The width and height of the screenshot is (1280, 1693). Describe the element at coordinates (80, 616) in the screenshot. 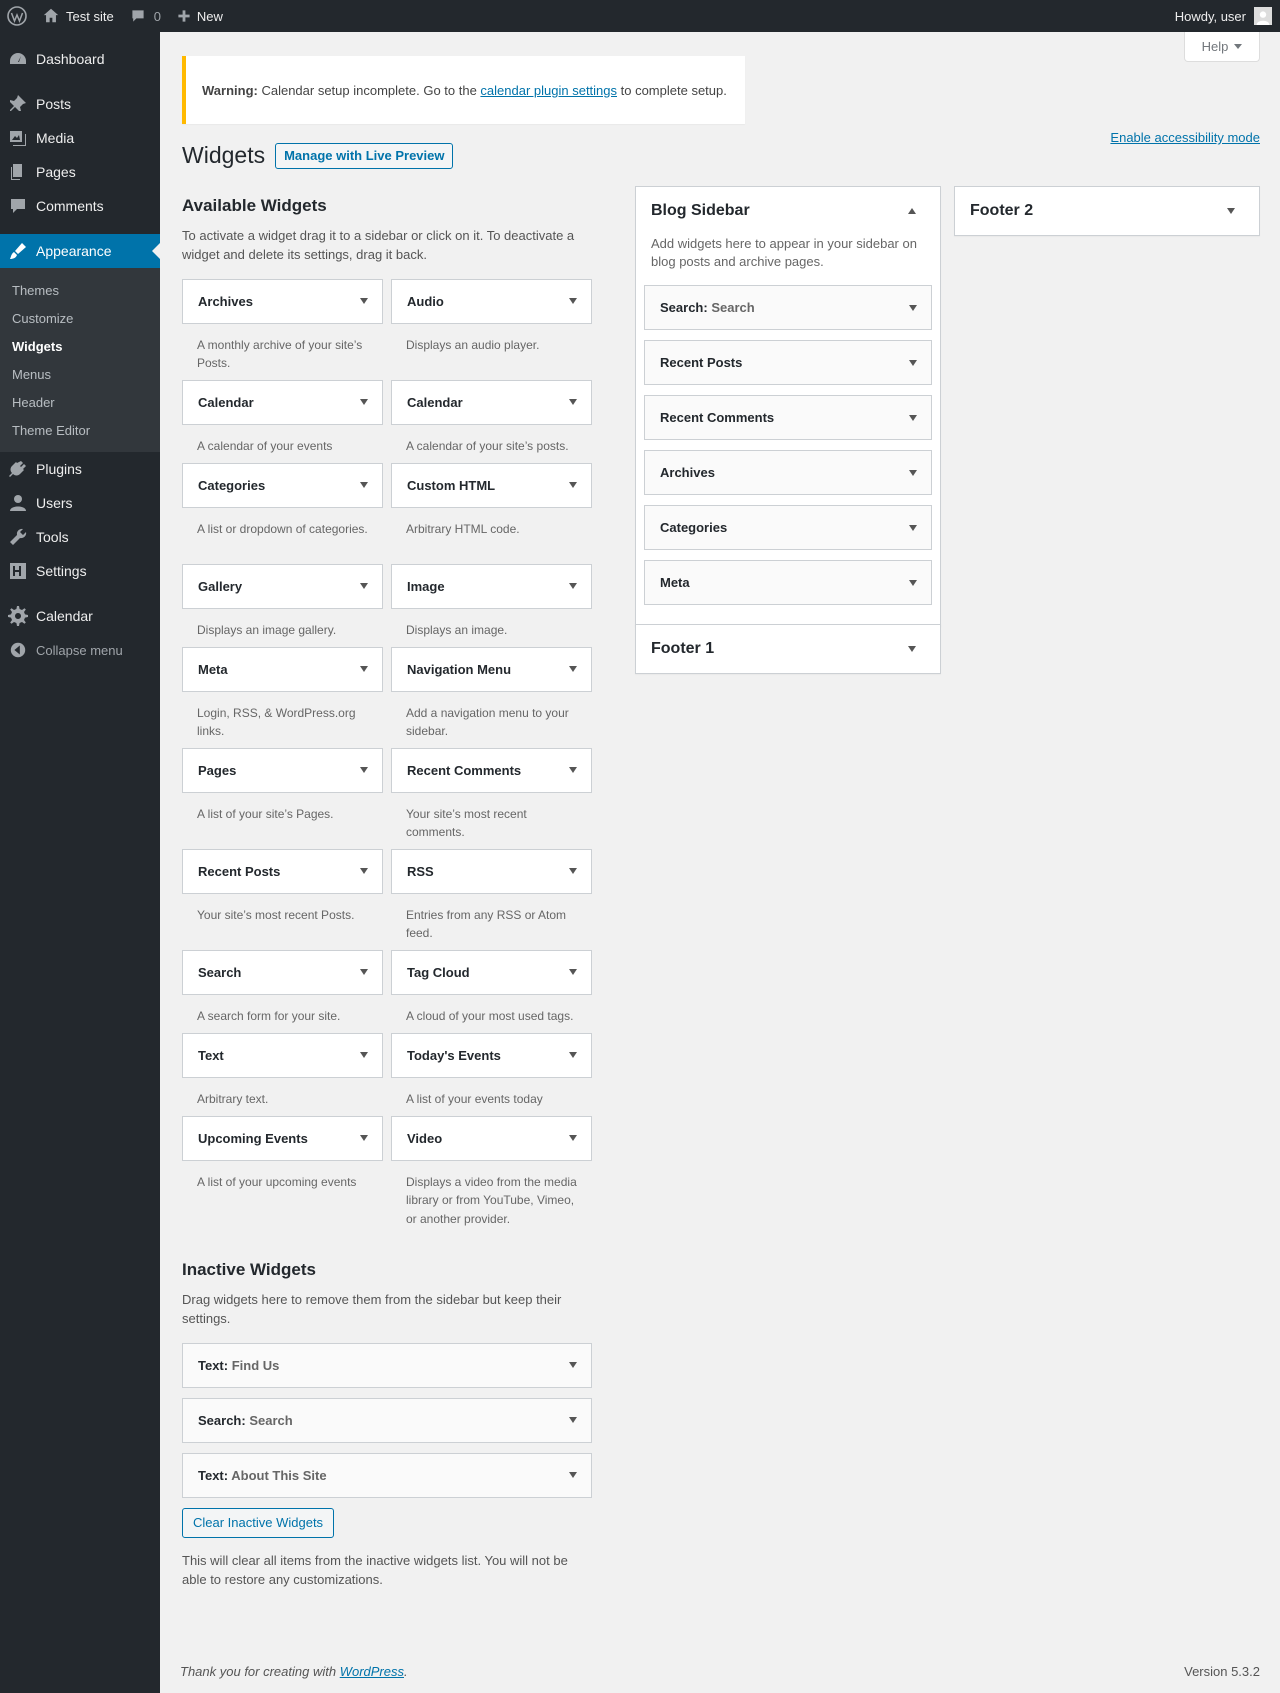

I see `menu-calendar: Calendar` at that location.